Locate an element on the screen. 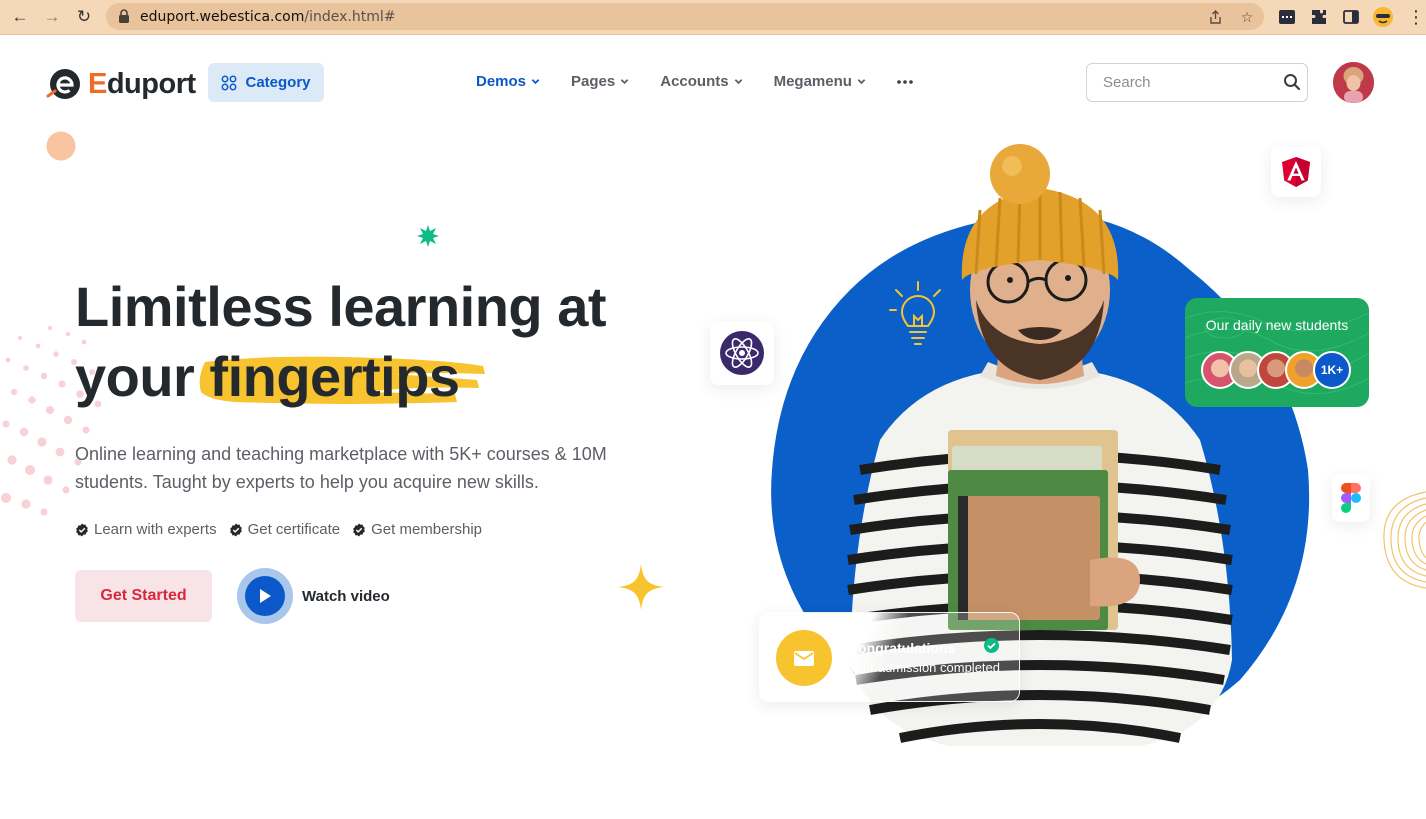 This screenshot has width=1426, height=819. feature-item: Get membership is located at coordinates (417, 529).